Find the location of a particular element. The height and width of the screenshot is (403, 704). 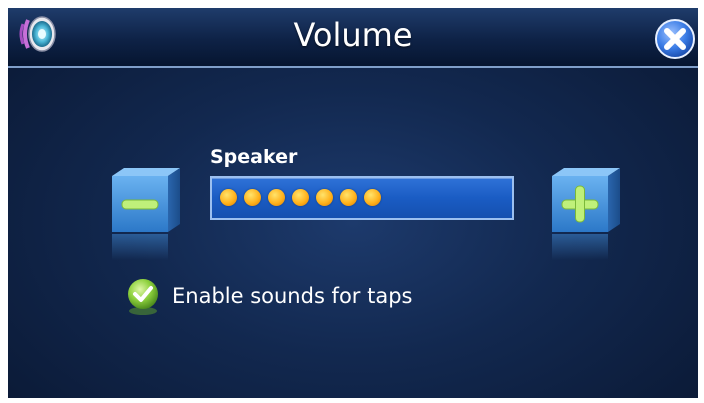

speaker-label: Speaker is located at coordinates (254, 157).